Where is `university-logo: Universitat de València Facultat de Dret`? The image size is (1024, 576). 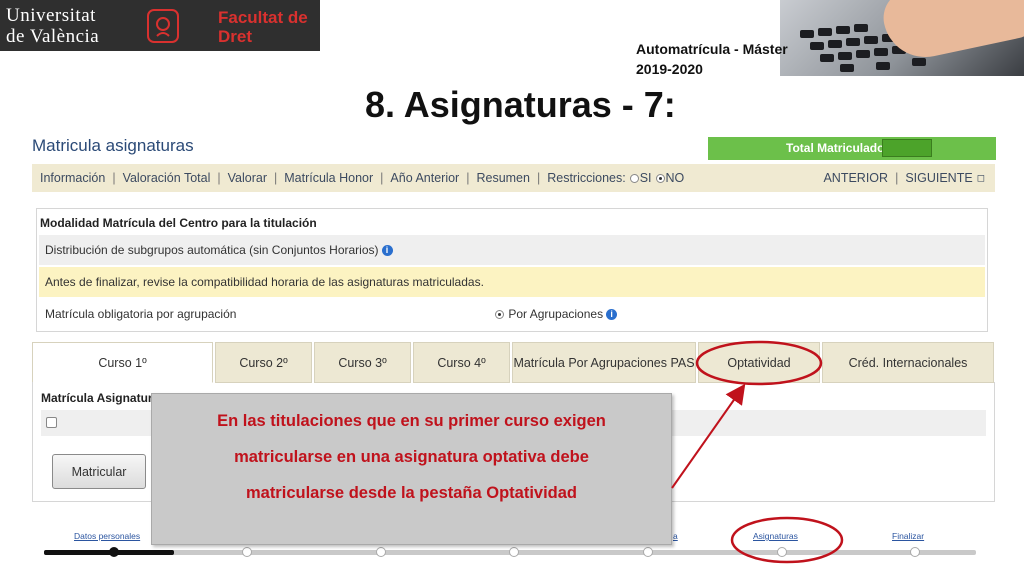 university-logo: Universitat de València Facultat de Dret is located at coordinates (160, 25).